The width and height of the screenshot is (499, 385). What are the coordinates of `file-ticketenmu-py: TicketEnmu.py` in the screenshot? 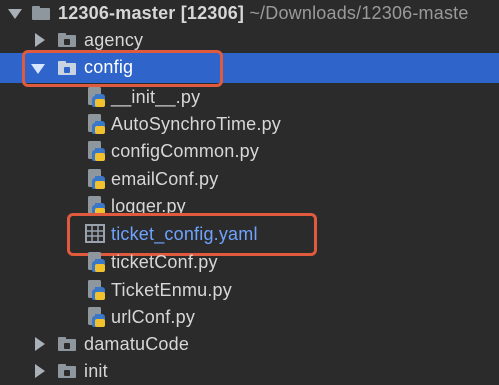 It's located at (249, 290).